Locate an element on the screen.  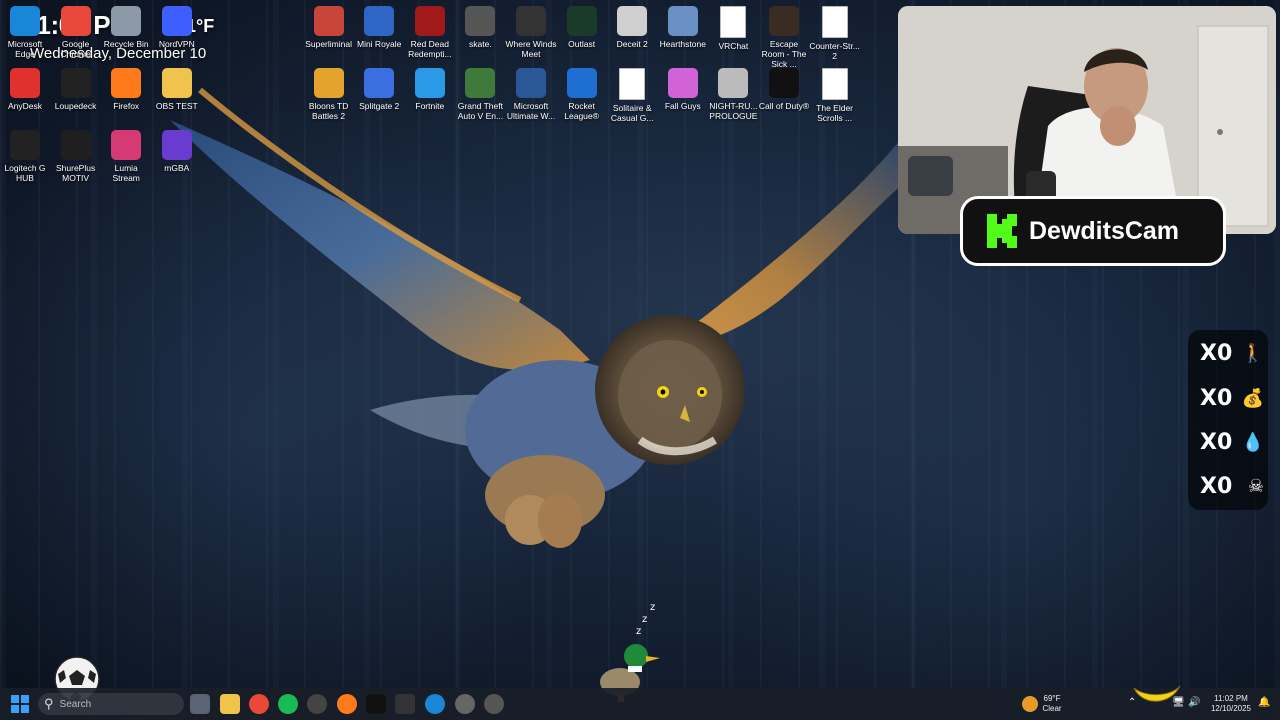
desktop-icon: Loupedeck is located at coordinates (76, 89).